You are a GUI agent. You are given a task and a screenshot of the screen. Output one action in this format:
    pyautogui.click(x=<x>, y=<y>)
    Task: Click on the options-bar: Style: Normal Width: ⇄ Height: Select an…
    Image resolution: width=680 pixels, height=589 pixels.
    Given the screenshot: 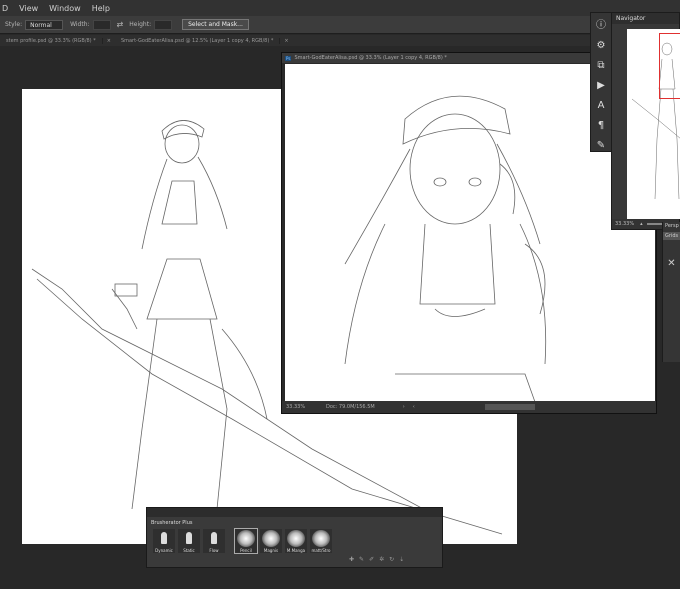 What is the action you would take?
    pyautogui.click(x=340, y=25)
    